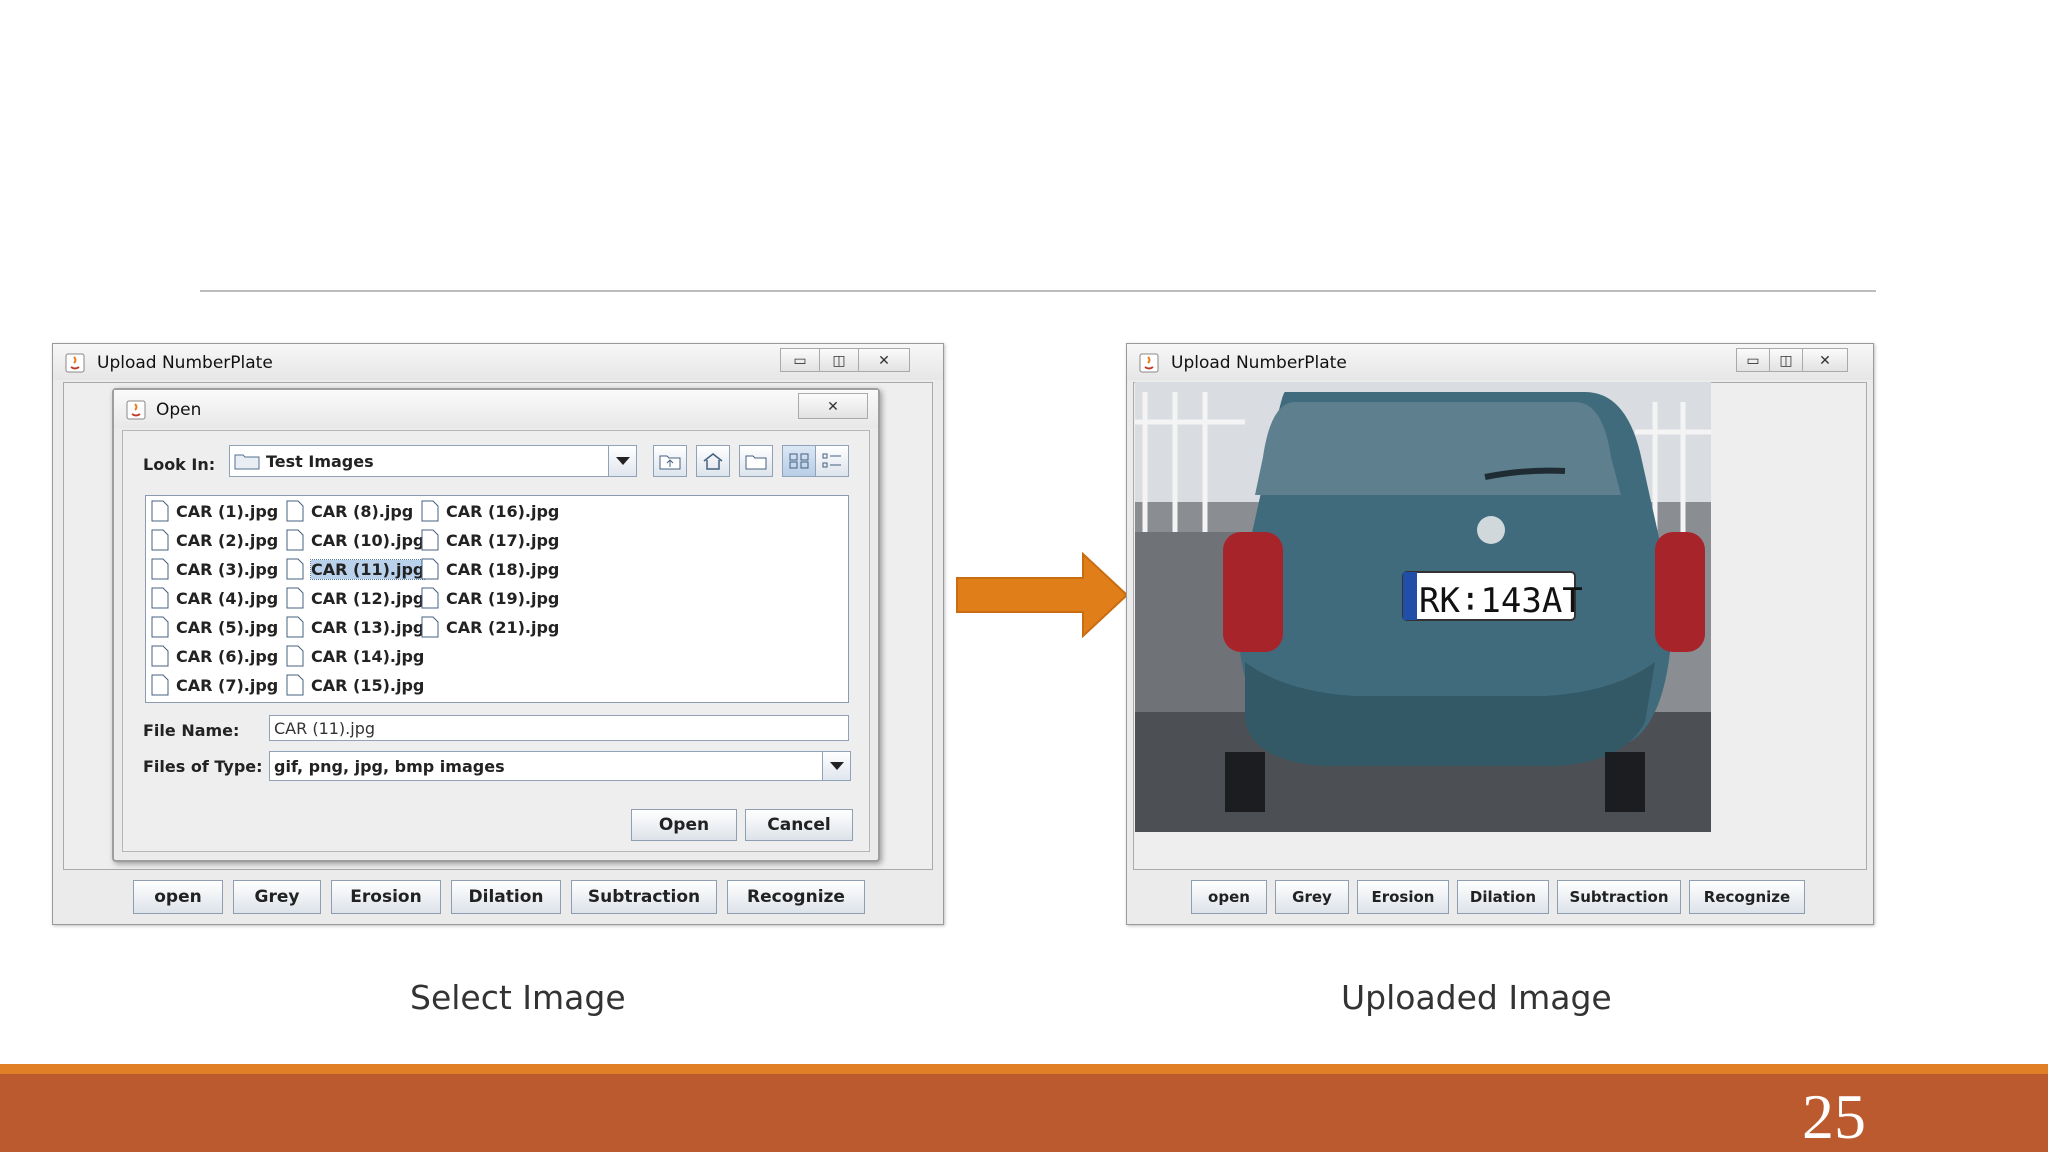 This screenshot has height=1152, width=2048. I want to click on file-item: CAR (7).jpg, so click(214, 685).